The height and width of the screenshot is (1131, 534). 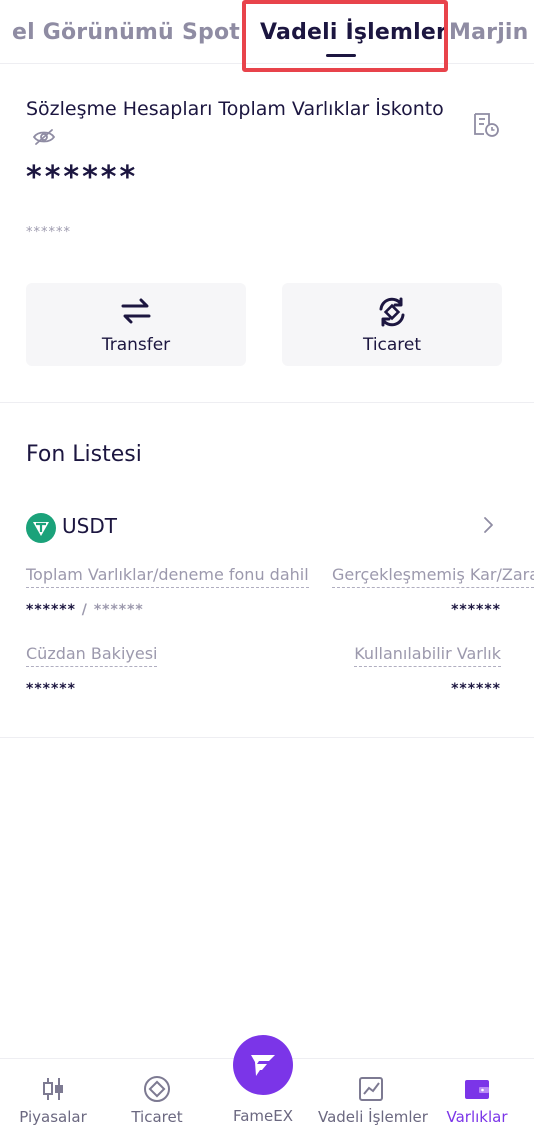 I want to click on candlestick-icon, so click(x=53, y=1089).